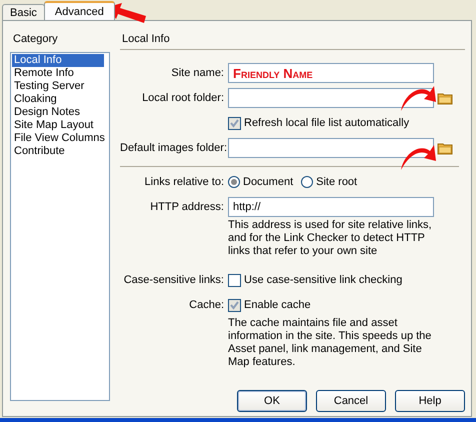  What do you see at coordinates (23, 12) in the screenshot?
I see `tab: Basic` at bounding box center [23, 12].